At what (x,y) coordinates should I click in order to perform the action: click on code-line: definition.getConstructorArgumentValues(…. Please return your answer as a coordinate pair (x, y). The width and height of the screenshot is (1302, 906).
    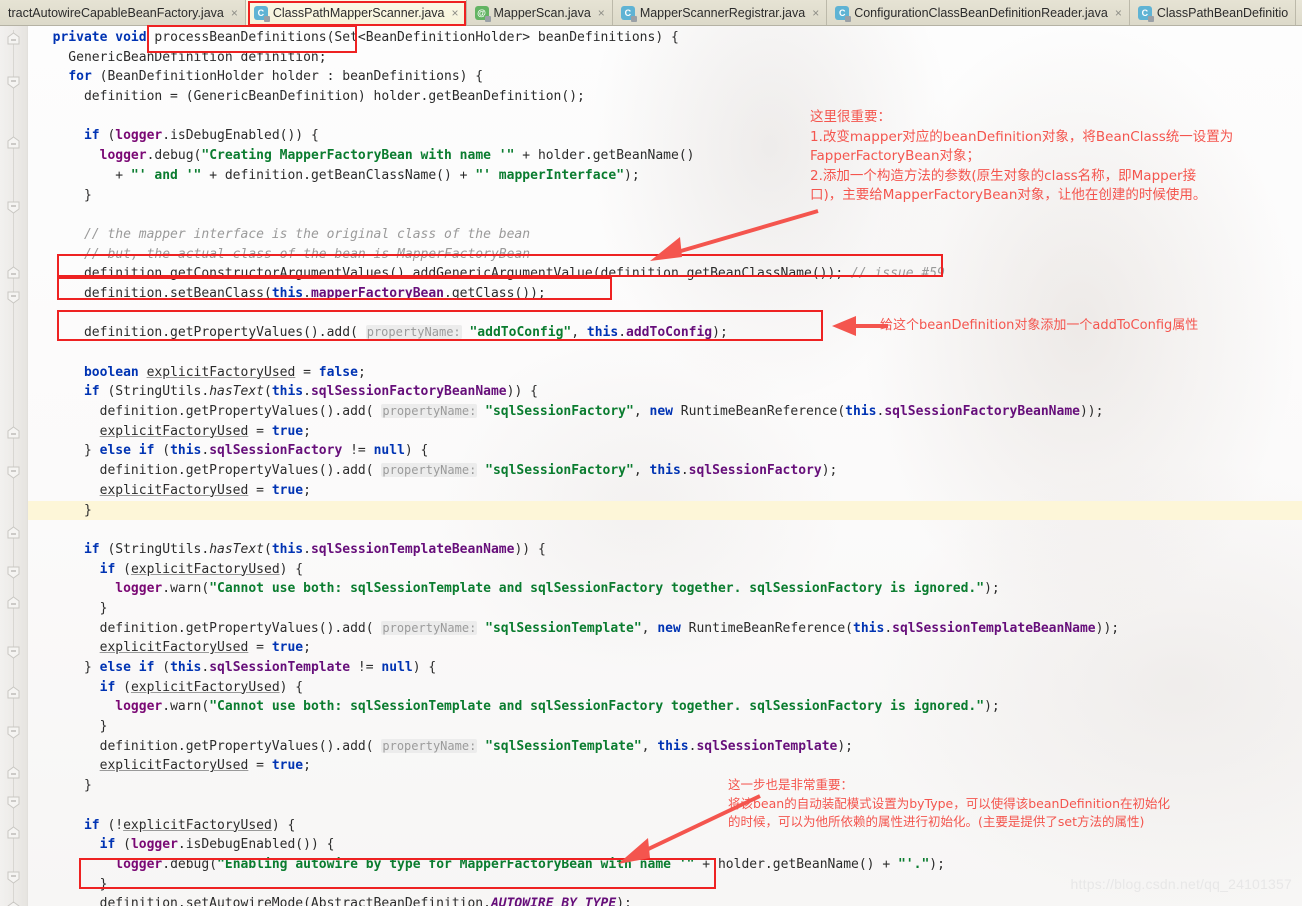
    Looking at the image, I should click on (665, 274).